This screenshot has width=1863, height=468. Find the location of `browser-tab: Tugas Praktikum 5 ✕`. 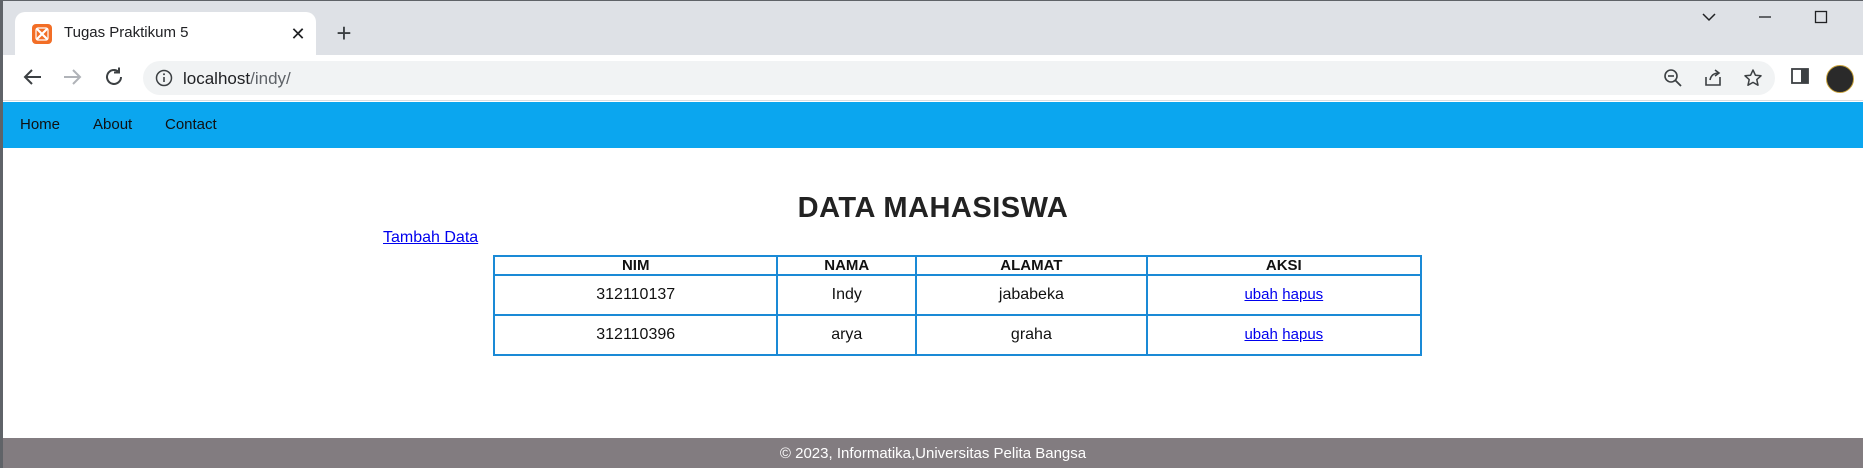

browser-tab: Tugas Praktikum 5 ✕ is located at coordinates (165, 33).